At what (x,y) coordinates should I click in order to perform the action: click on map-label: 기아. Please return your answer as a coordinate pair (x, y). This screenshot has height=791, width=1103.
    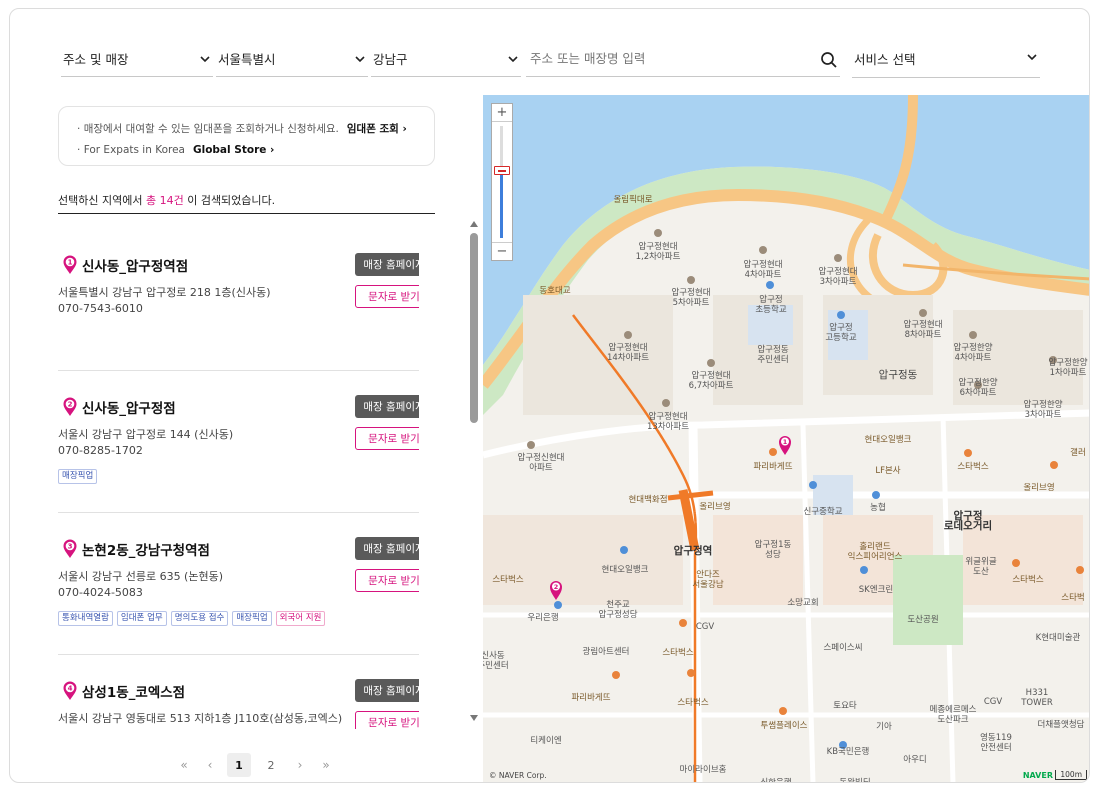
    Looking at the image, I should click on (884, 727).